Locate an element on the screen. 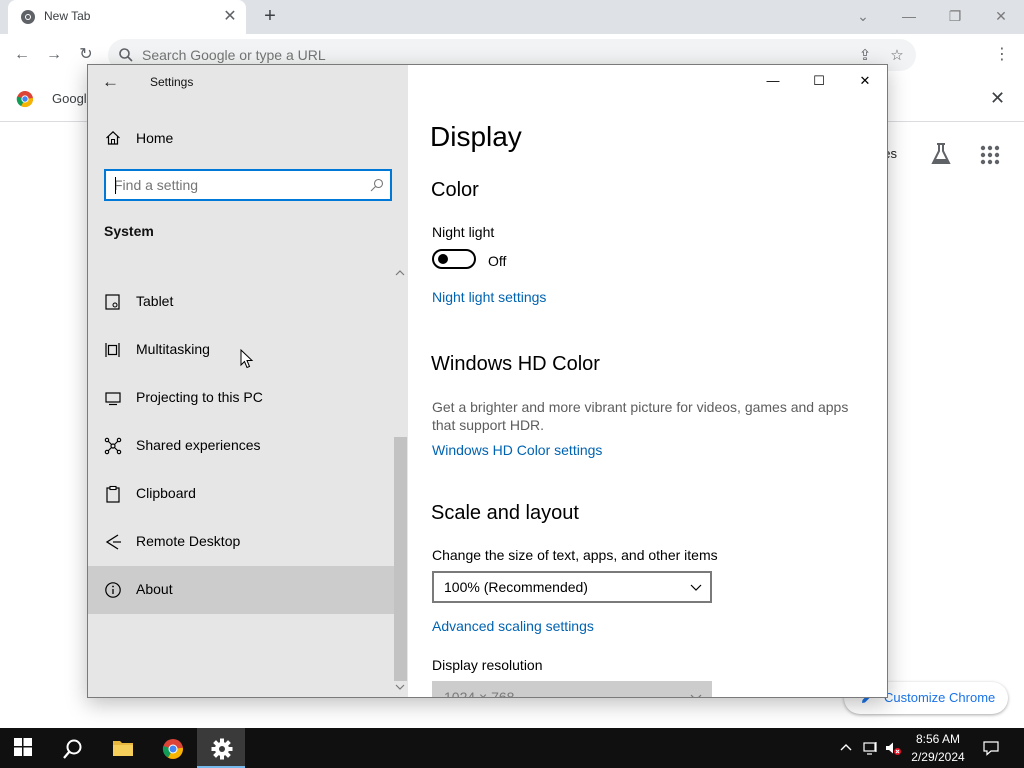 The height and width of the screenshot is (768, 1024). night-light-state: Off is located at coordinates (497, 261).